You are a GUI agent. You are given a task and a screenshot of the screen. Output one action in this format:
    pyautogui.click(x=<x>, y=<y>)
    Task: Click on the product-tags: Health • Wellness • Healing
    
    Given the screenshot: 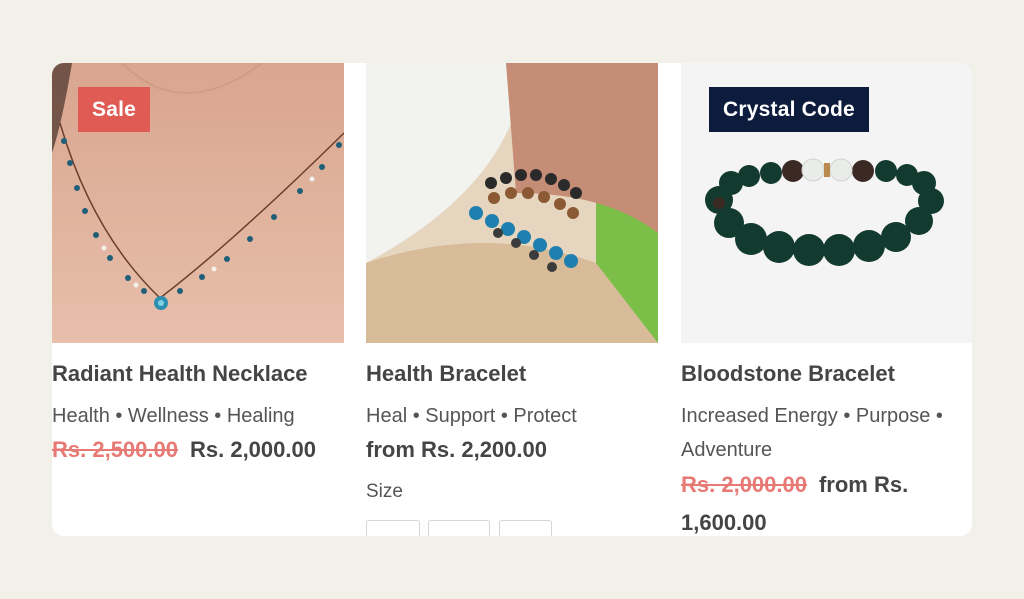 What is the action you would take?
    pyautogui.click(x=173, y=416)
    